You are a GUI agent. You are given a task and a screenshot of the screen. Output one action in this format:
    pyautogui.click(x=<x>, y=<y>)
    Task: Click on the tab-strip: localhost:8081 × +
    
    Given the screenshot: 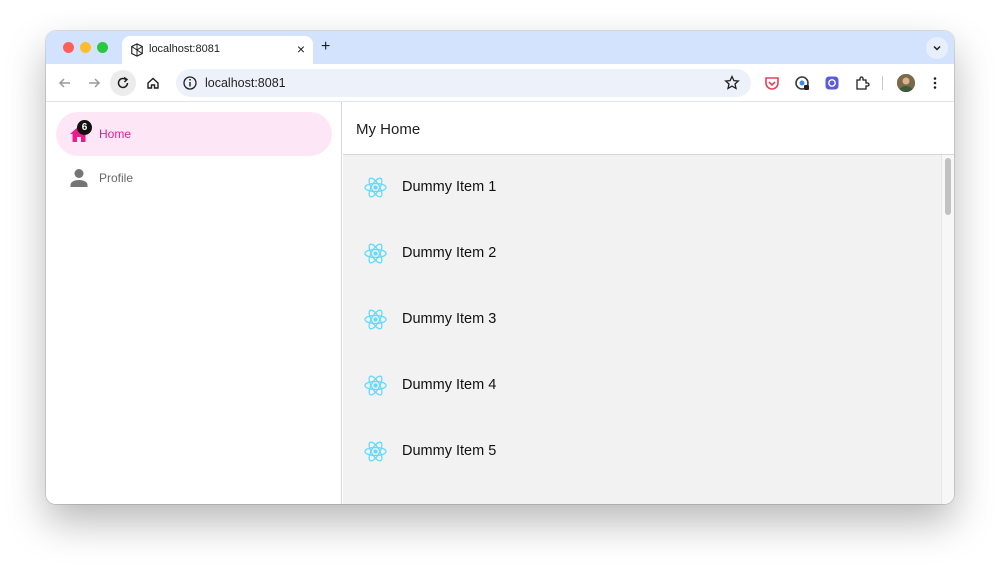 What is the action you would take?
    pyautogui.click(x=500, y=47)
    